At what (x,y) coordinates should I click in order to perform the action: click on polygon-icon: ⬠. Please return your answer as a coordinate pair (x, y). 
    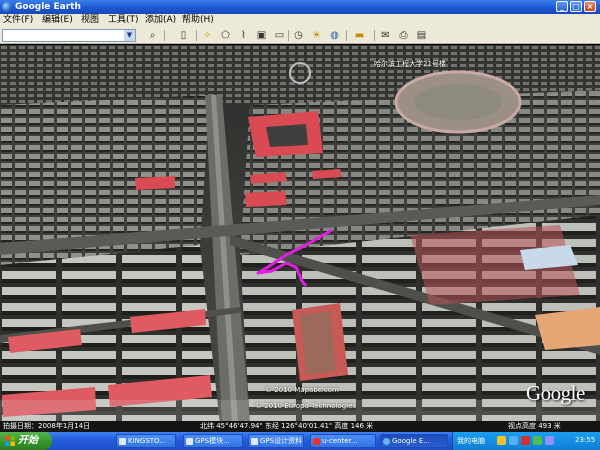
    Looking at the image, I should click on (225, 35).